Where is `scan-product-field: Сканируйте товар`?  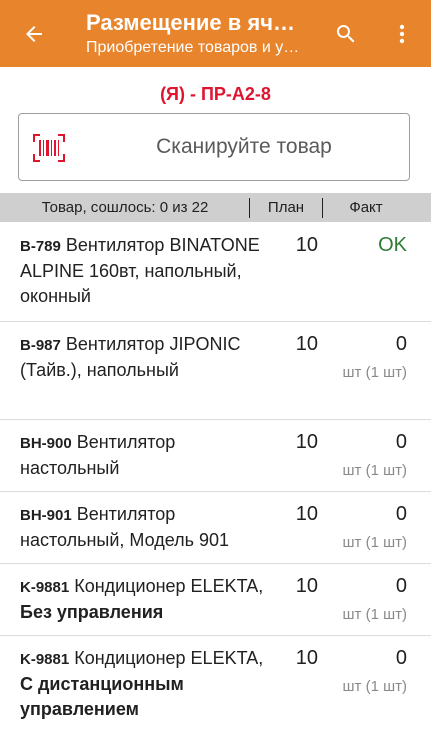 scan-product-field: Сканируйте товар is located at coordinates (214, 147).